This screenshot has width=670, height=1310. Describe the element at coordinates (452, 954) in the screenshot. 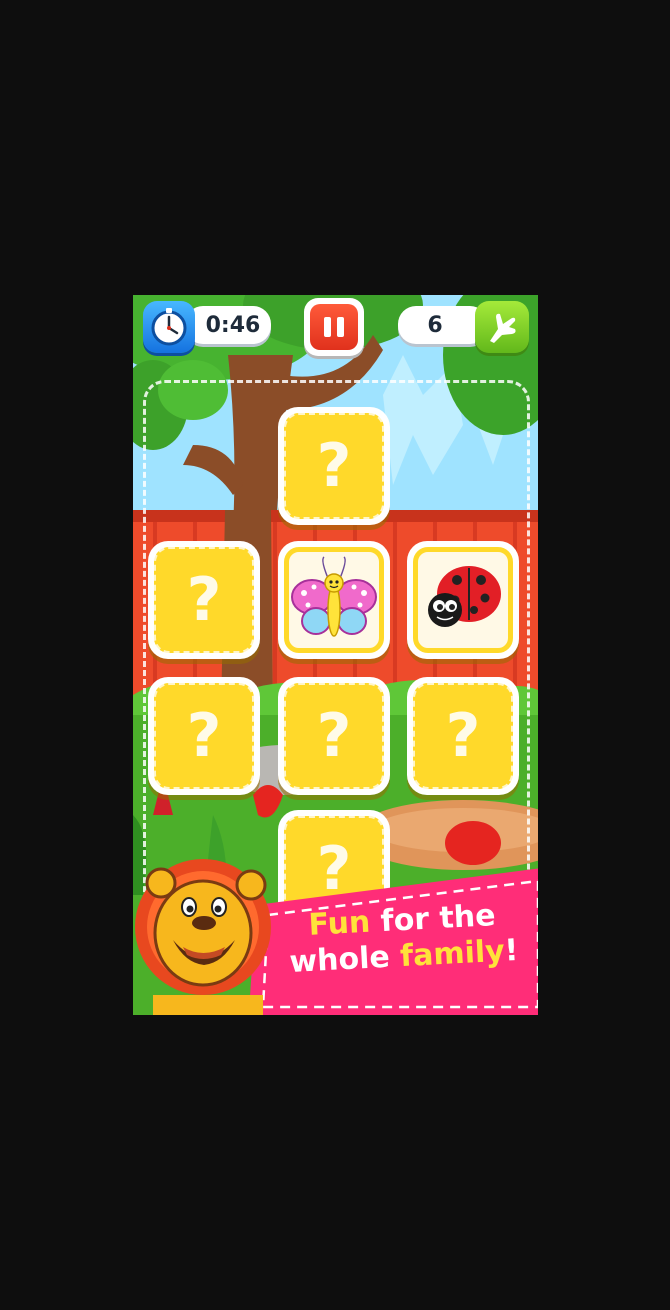

I see `promo-word-family: family` at that location.